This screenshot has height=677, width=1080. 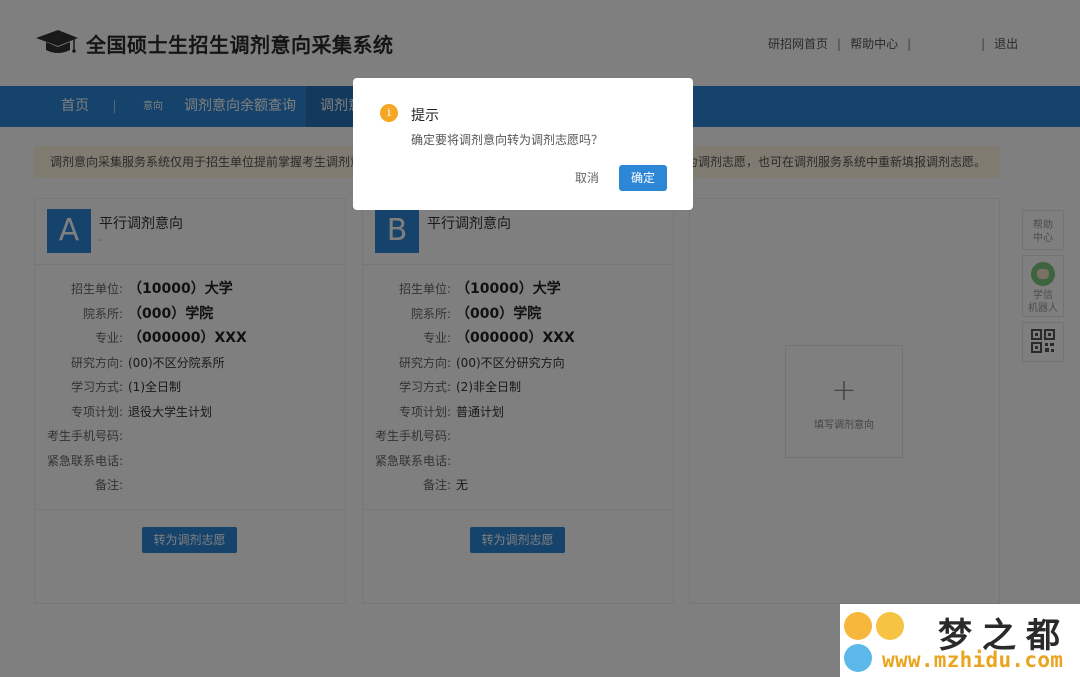 What do you see at coordinates (425, 116) in the screenshot?
I see `dialog-title: 提示` at bounding box center [425, 116].